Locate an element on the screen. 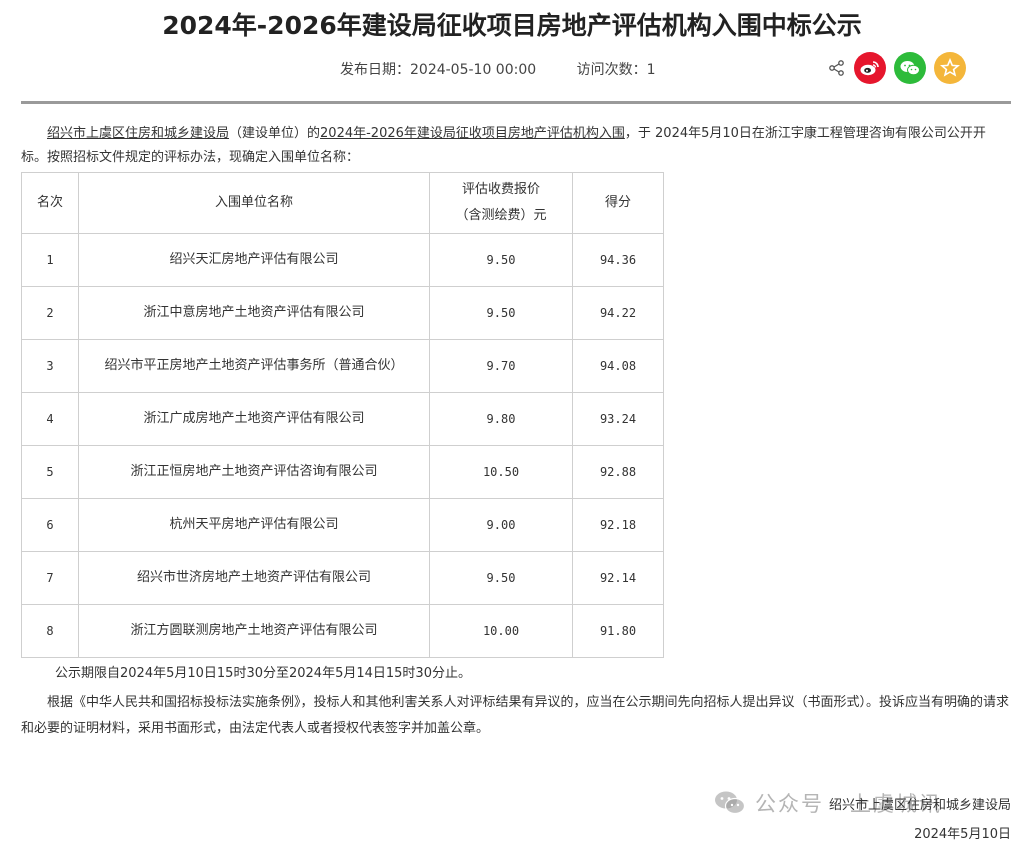 This screenshot has width=1024, height=848. cell-rank: 4 is located at coordinates (50, 419).